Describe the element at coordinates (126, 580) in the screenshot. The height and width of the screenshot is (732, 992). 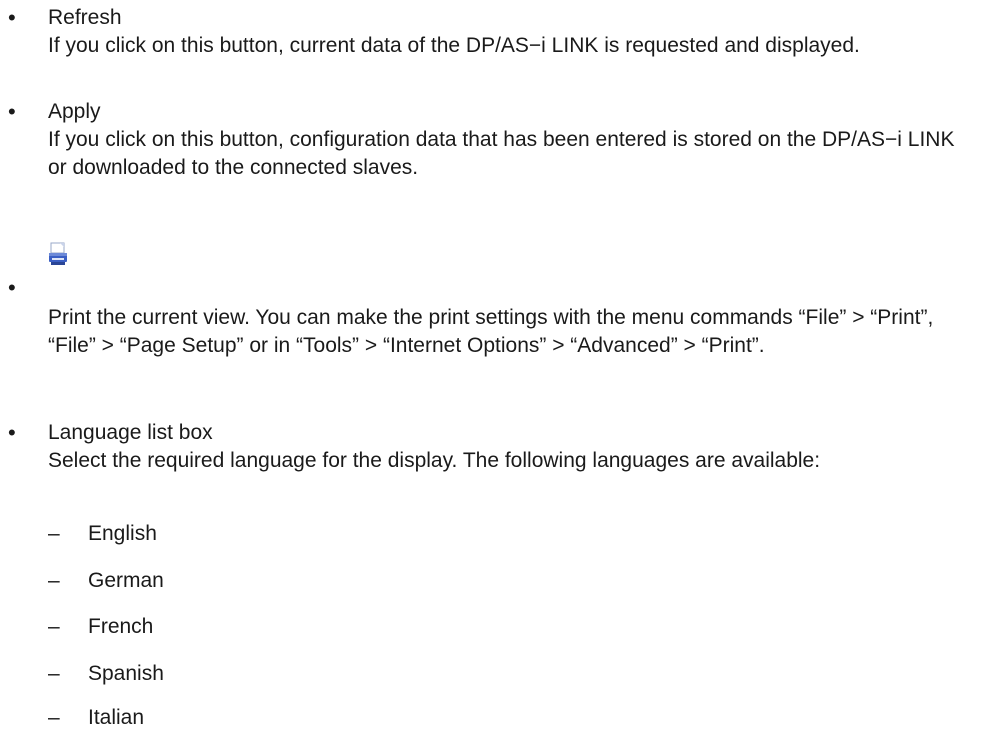
I see `language-label: German` at that location.